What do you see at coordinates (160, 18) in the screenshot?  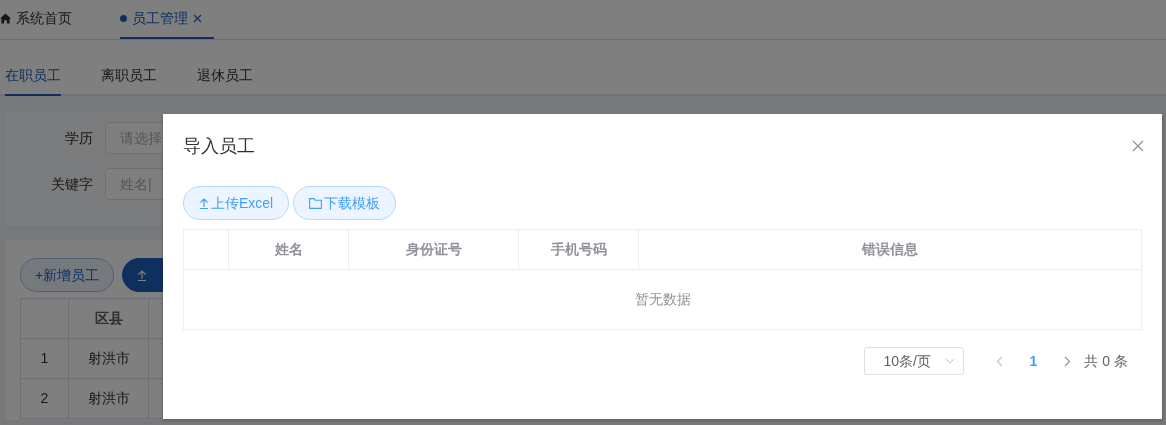 I see `tab-label: 员工管理` at bounding box center [160, 18].